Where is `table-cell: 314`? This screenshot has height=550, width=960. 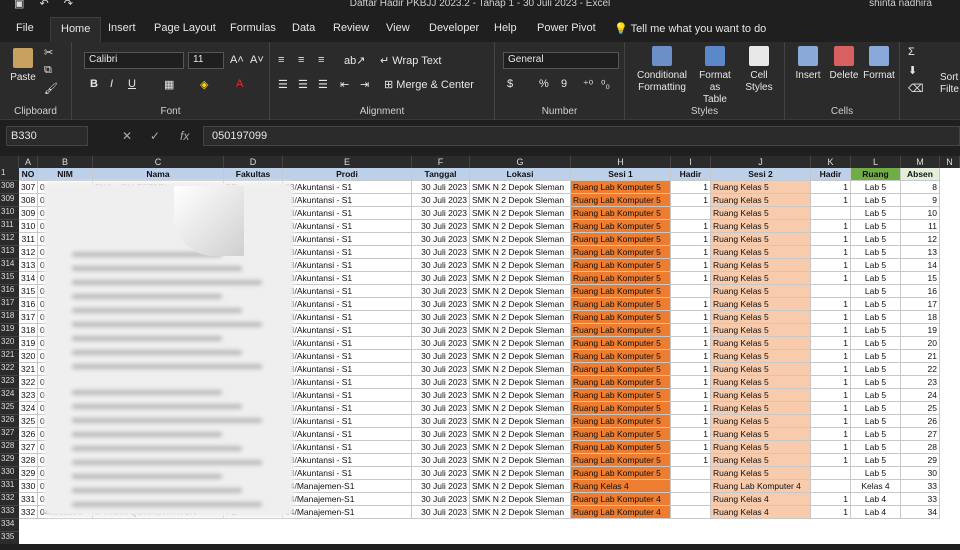 table-cell: 314 is located at coordinates (28, 278).